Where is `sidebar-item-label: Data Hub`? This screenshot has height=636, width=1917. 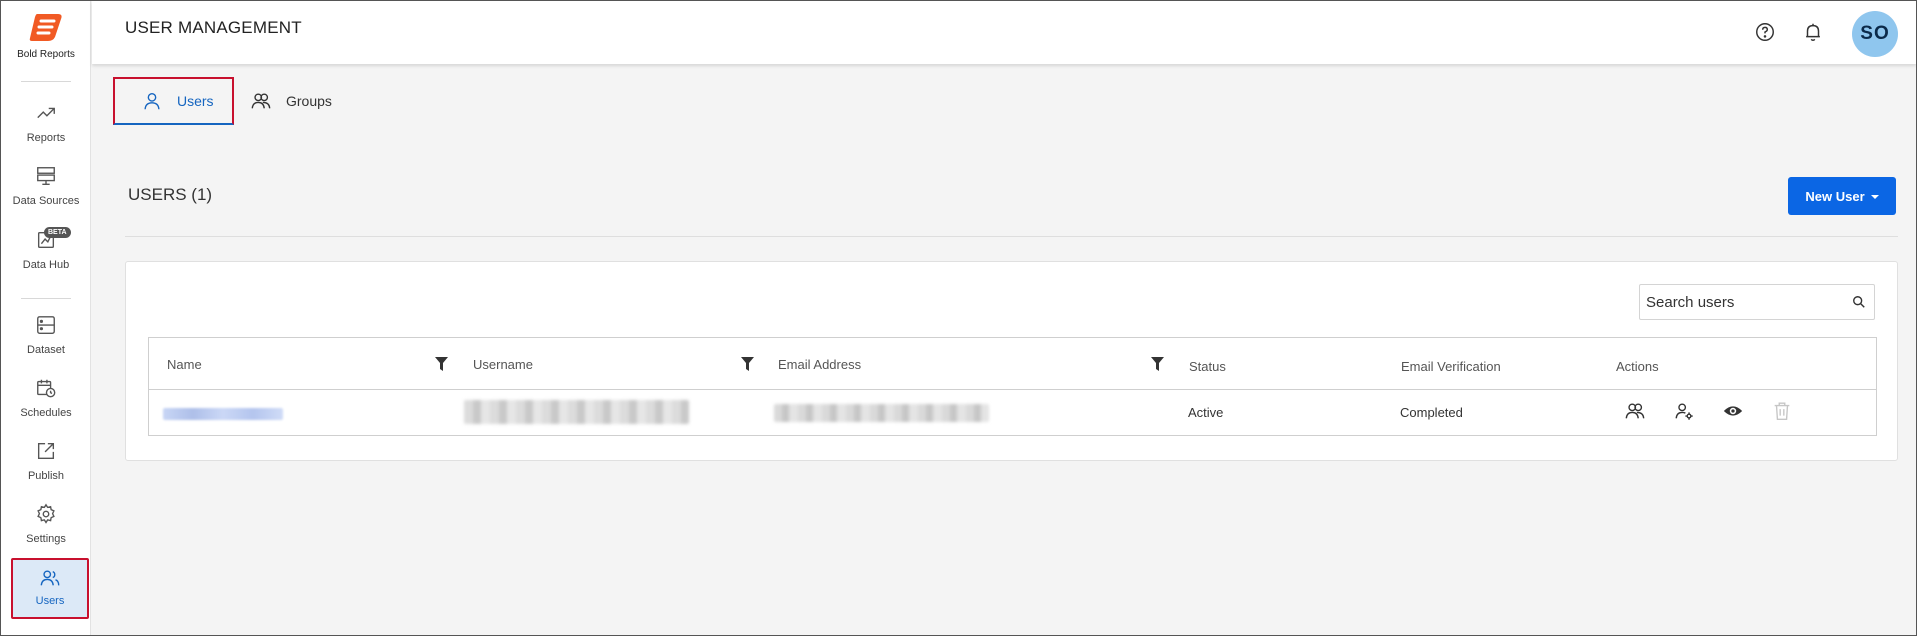 sidebar-item-label: Data Hub is located at coordinates (46, 265).